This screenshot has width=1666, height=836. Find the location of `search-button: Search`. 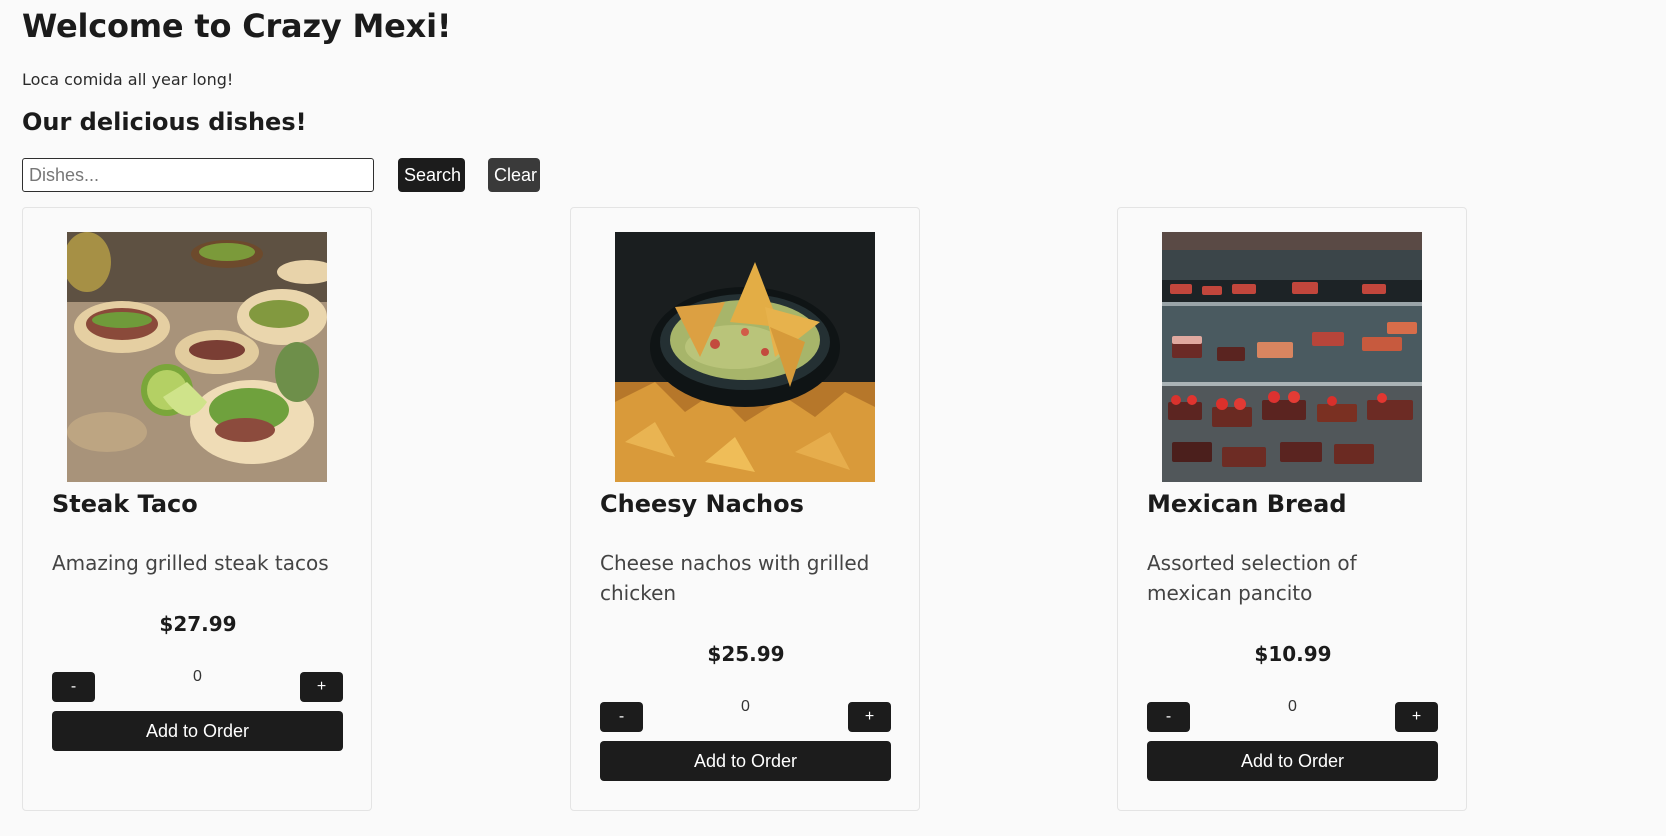

search-button: Search is located at coordinates (431, 175).